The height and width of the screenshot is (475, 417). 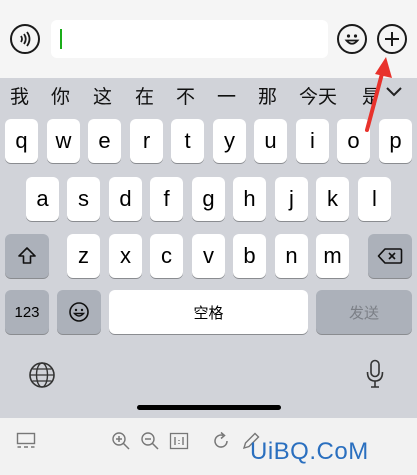 What do you see at coordinates (27, 312) in the screenshot?
I see `numbers-key: 123` at bounding box center [27, 312].